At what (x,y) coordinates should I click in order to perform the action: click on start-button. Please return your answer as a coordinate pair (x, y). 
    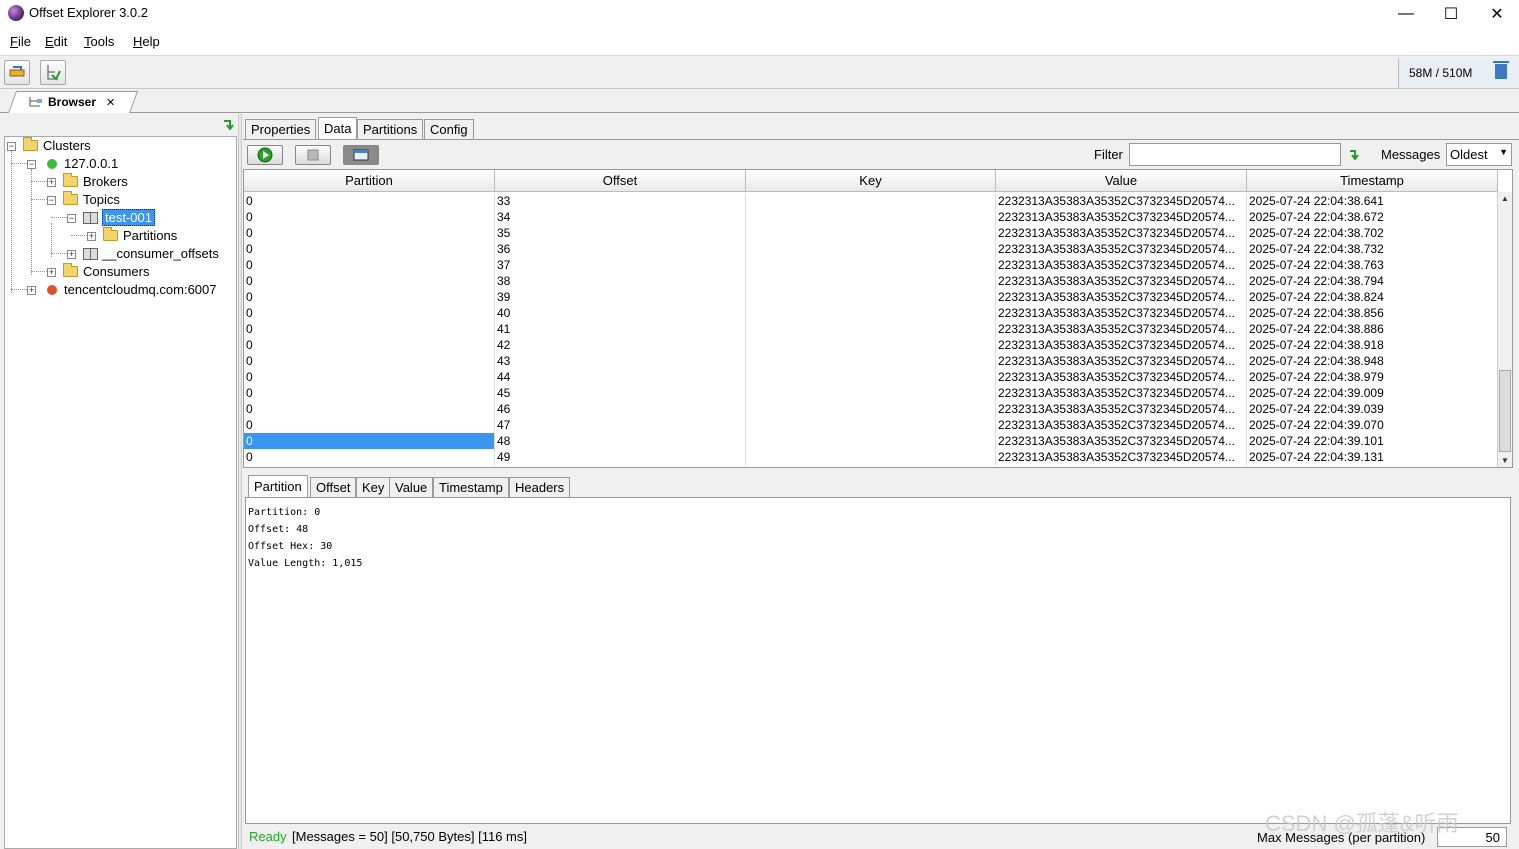
    Looking at the image, I should click on (265, 155).